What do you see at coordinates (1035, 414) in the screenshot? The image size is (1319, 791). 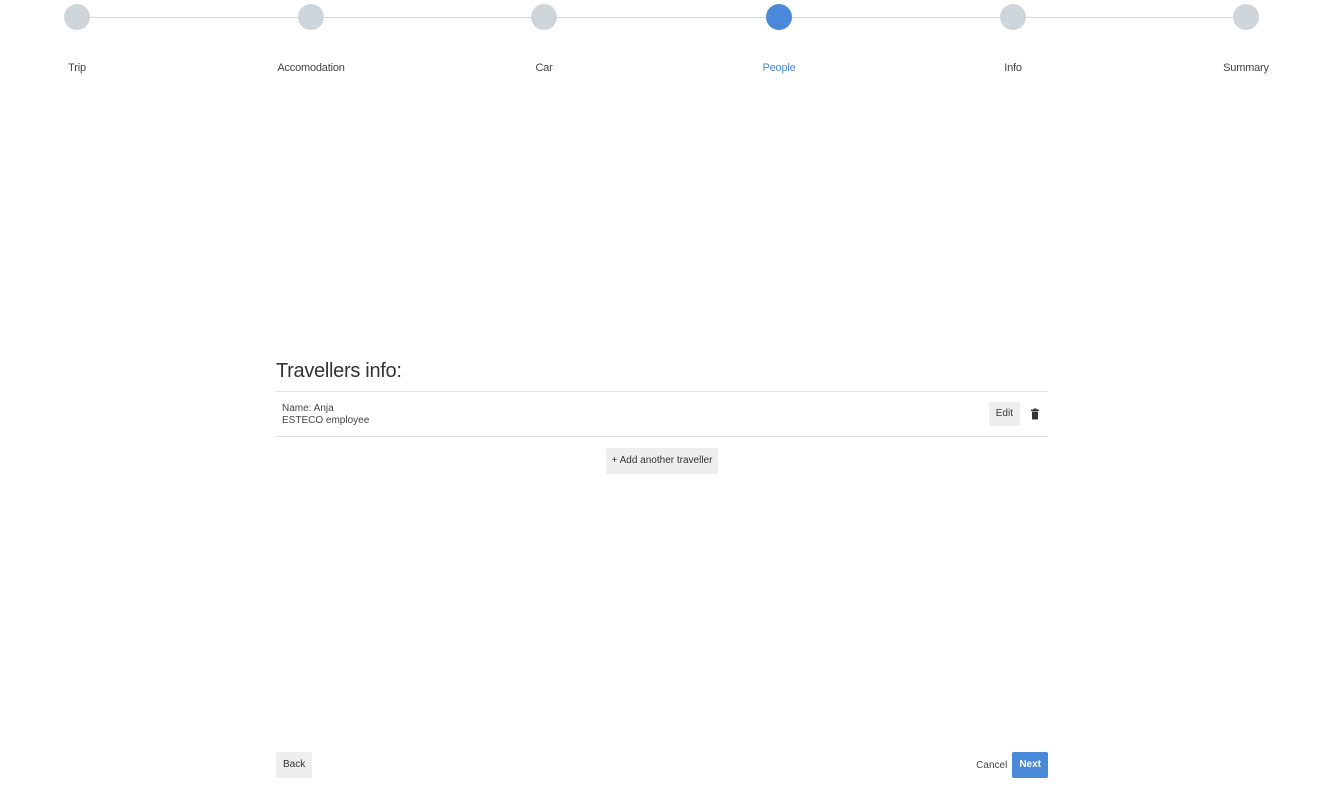 I see `trash-icon` at bounding box center [1035, 414].